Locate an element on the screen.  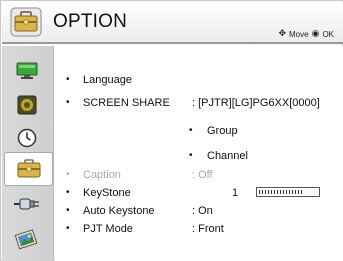
menu-item-screen-share: • SCREEN SHARE : [PJTR][LG]PG6XX[0000] is located at coordinates (199, 105).